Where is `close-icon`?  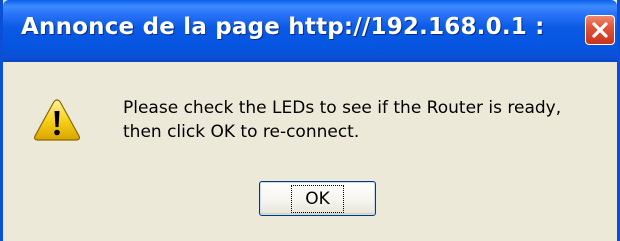
close-icon is located at coordinates (600, 30).